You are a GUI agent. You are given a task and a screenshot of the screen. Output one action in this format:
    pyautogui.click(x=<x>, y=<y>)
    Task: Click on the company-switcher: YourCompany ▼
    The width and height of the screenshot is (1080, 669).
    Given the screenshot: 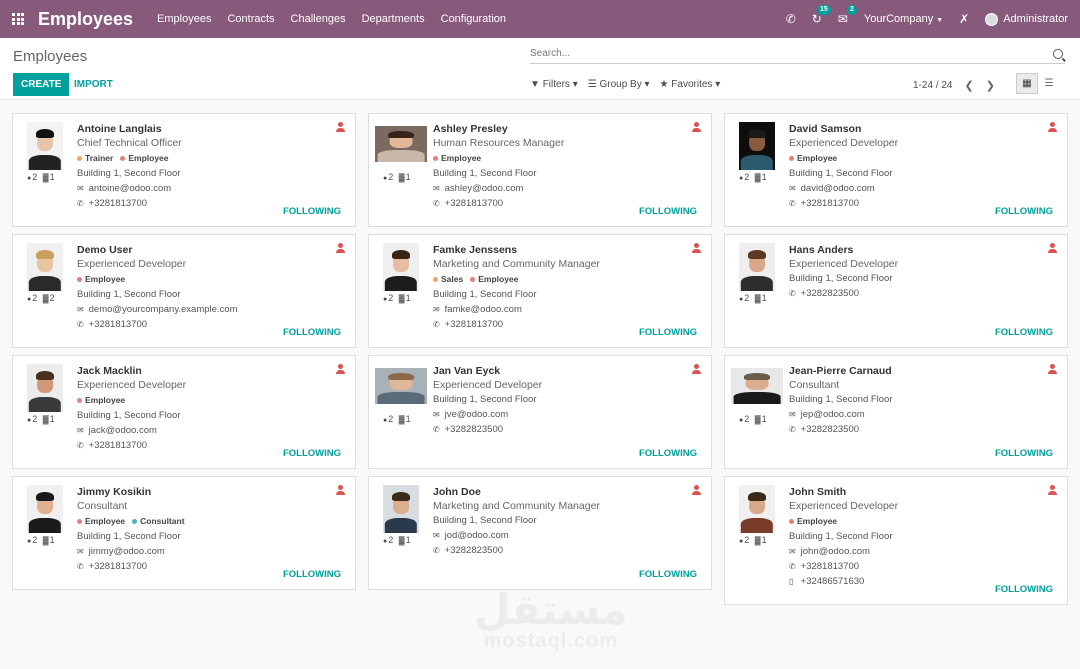 What is the action you would take?
    pyautogui.click(x=903, y=19)
    